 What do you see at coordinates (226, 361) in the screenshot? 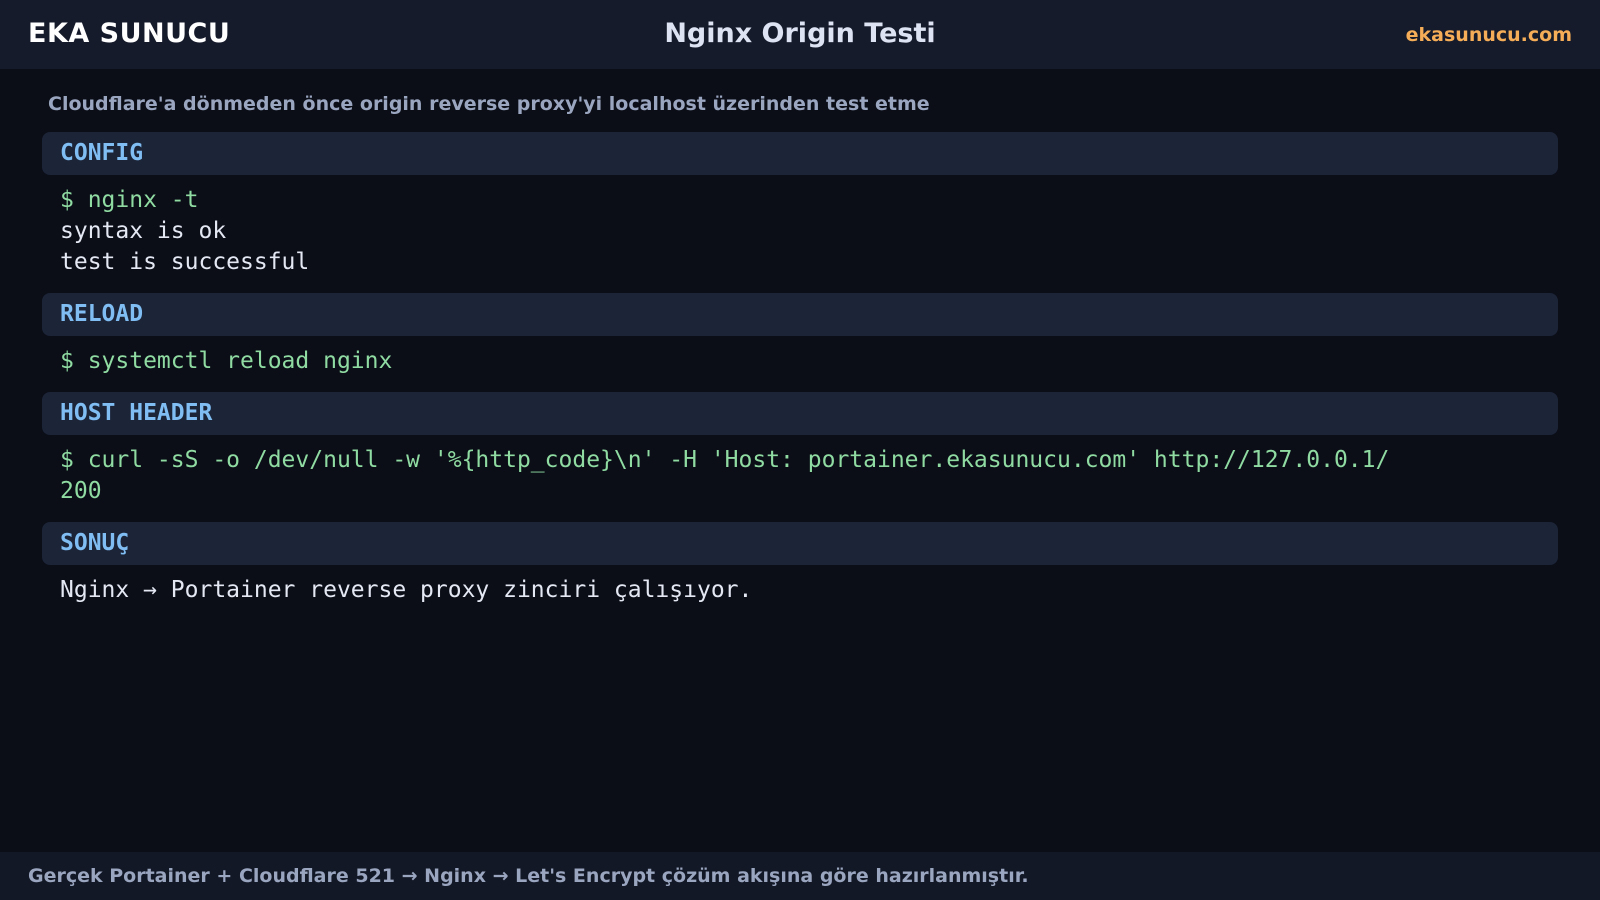
I see `terminal-command: $ systemctl reload nginx` at bounding box center [226, 361].